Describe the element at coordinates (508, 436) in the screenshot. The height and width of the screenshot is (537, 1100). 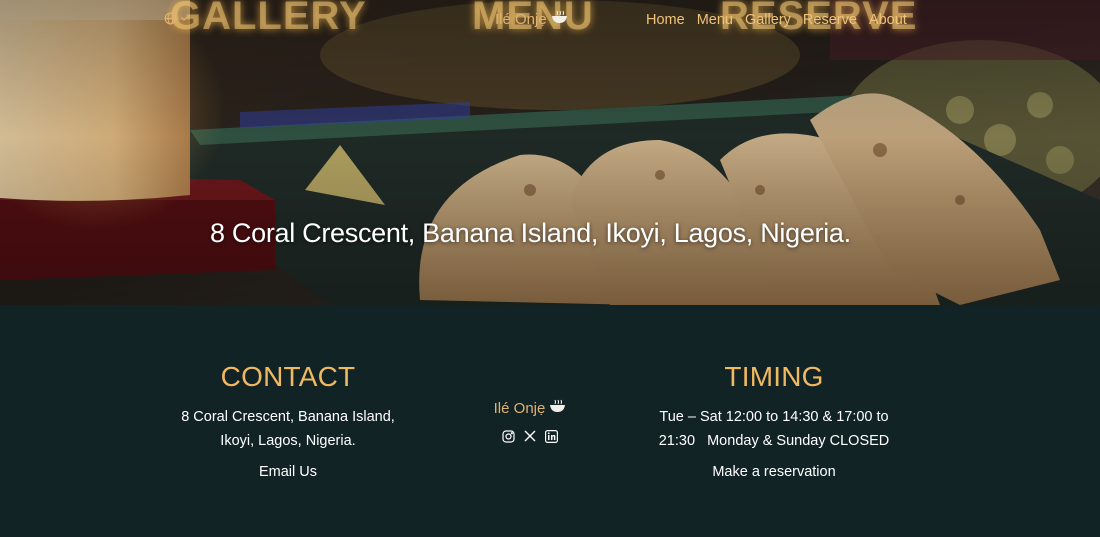
I see `instagram-icon` at that location.